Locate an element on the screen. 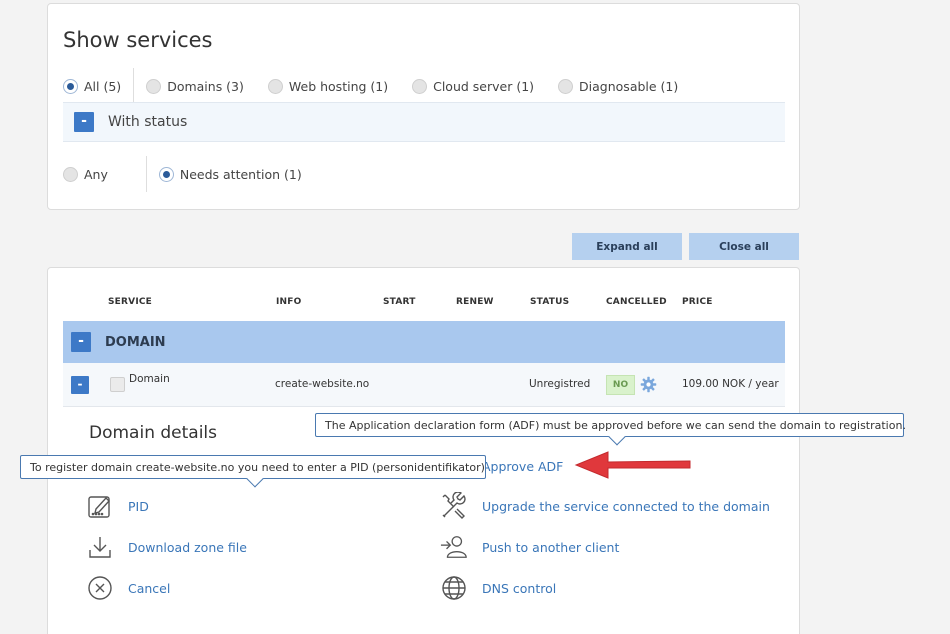 Image resolution: width=950 pixels, height=634 pixels. download-icon is located at coordinates (100, 547).